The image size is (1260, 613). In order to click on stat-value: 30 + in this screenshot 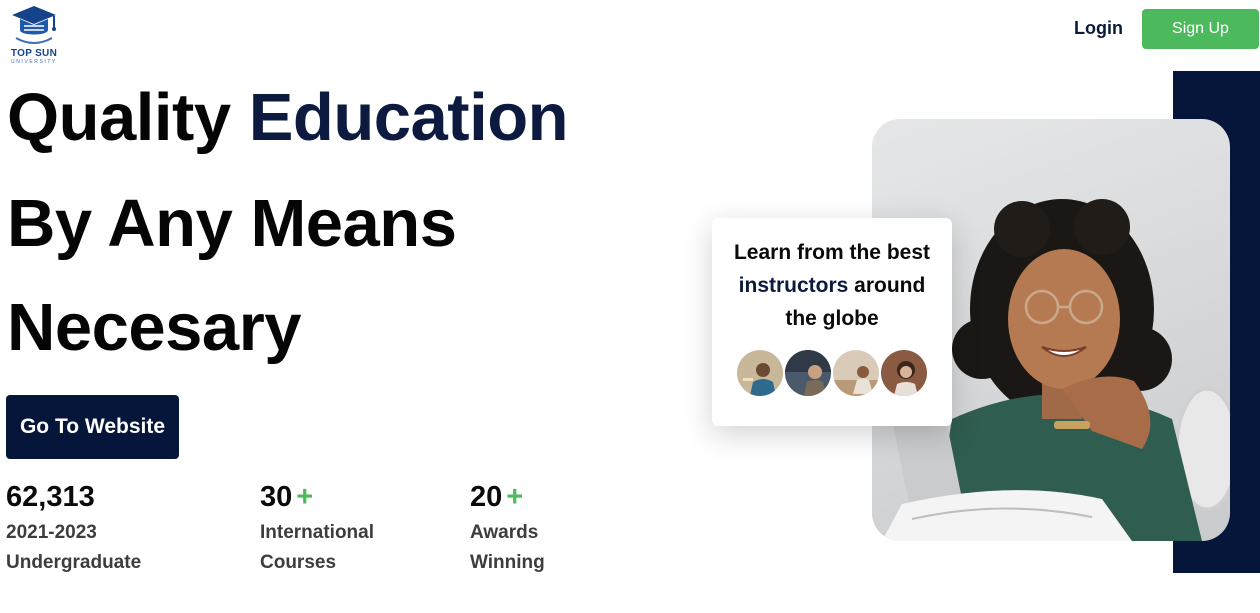, I will do `click(317, 497)`.